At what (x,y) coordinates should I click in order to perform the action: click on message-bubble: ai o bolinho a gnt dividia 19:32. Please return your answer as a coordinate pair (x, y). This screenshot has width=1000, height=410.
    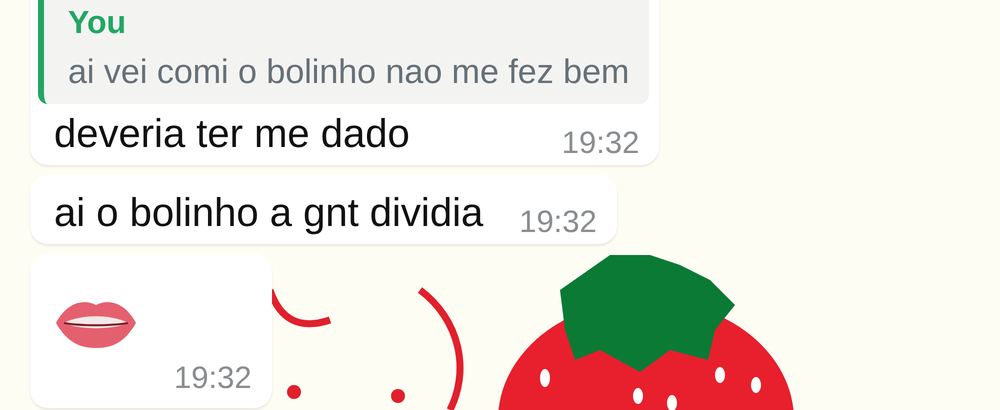
    Looking at the image, I should click on (323, 209).